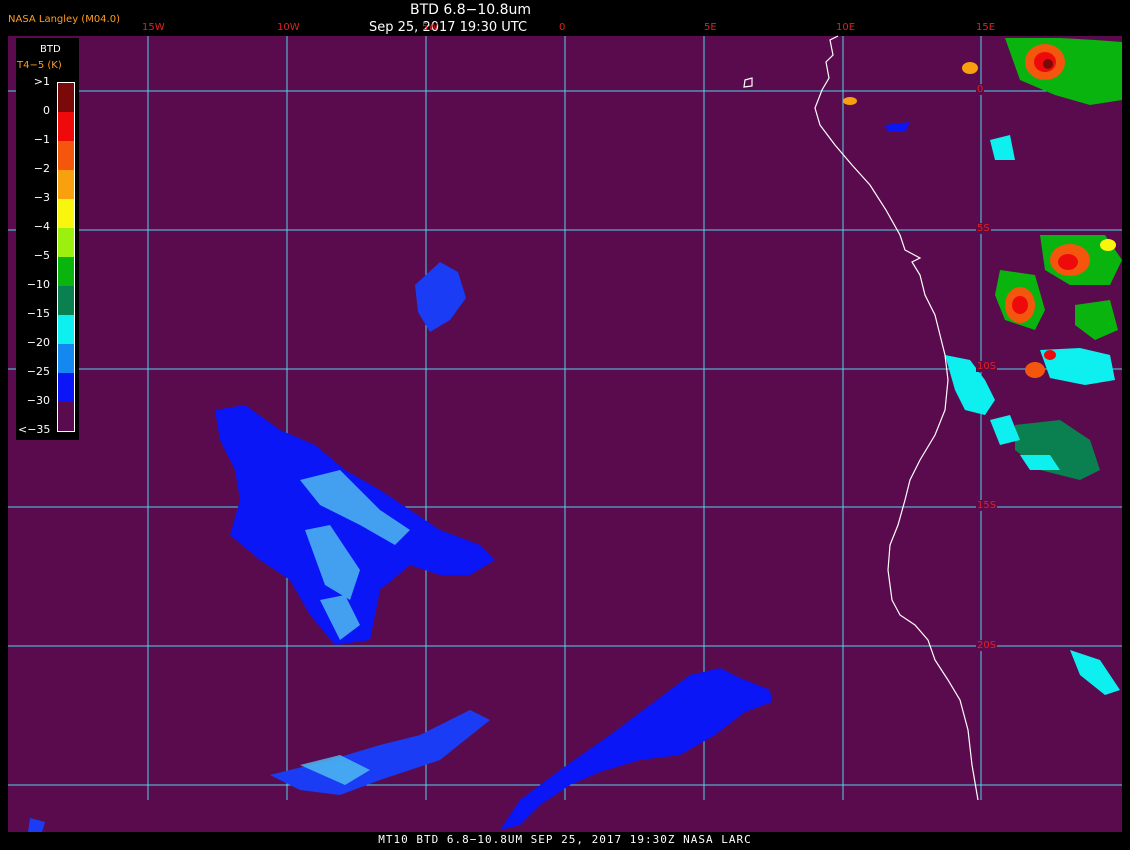 The width and height of the screenshot is (1130, 850). Describe the element at coordinates (64, 19) in the screenshot. I see `credit-label: NASA Langley (M04.0)` at that location.